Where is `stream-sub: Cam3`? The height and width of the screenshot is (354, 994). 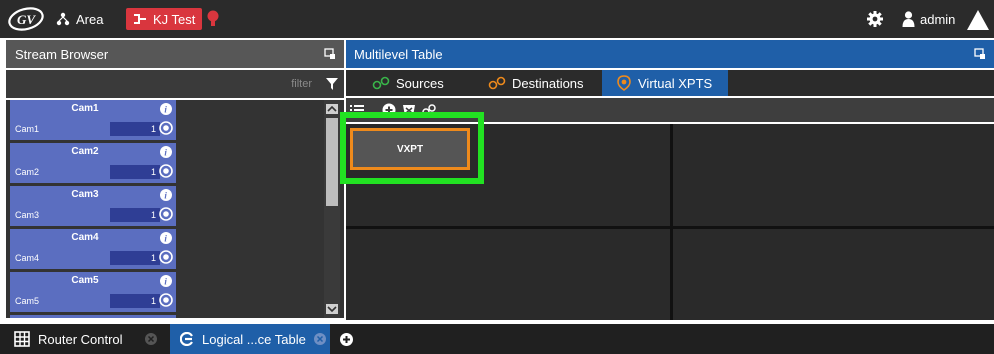
stream-sub: Cam3 is located at coordinates (27, 215).